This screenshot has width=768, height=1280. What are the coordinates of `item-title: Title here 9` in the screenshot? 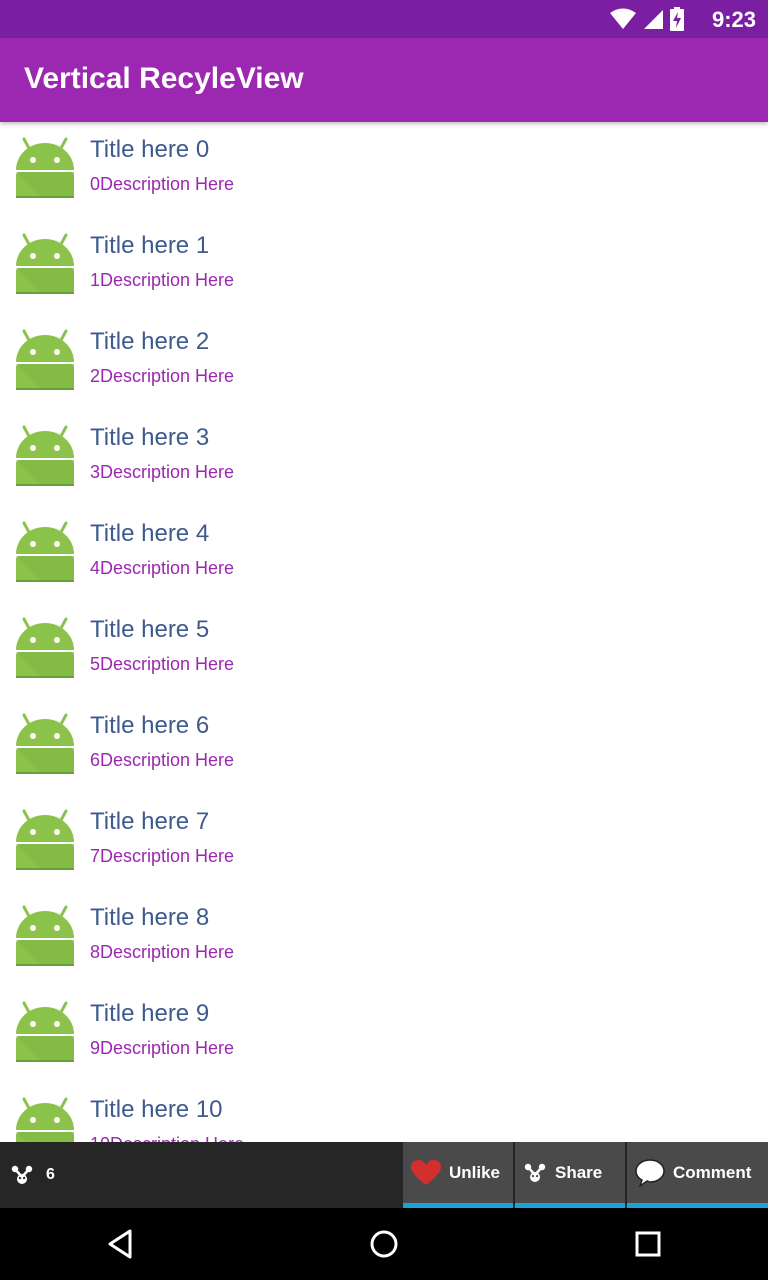 It's located at (150, 1013).